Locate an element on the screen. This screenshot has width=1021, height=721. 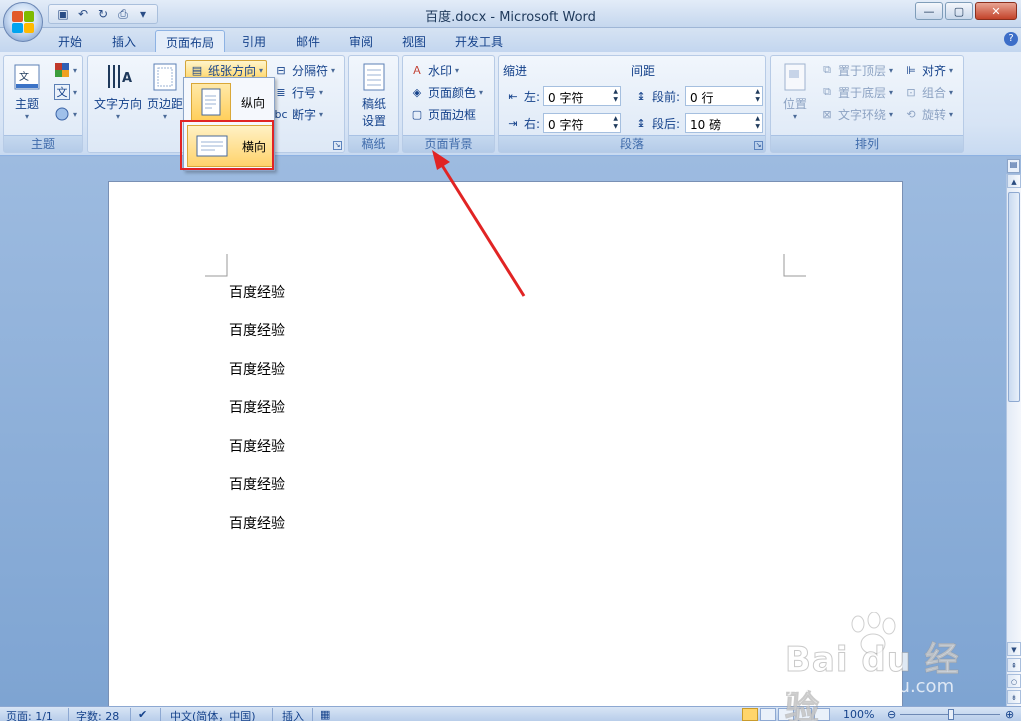
themes-icon: 文 is located at coordinates (27, 77).